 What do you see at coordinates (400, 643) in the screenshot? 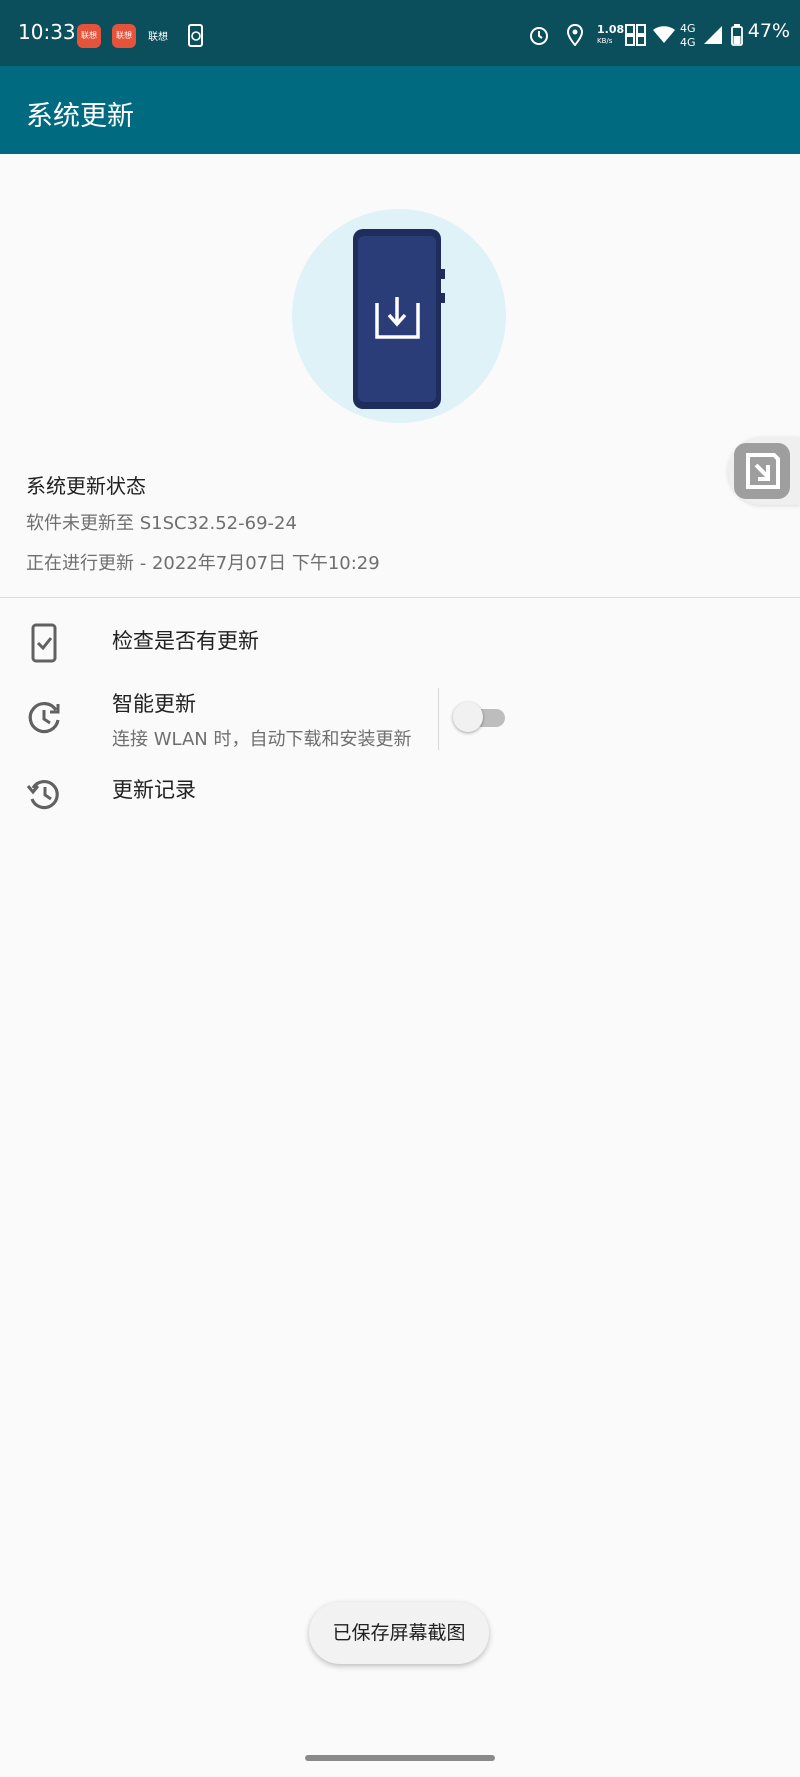
I see `check-updates-item: 检查是否有更新` at bounding box center [400, 643].